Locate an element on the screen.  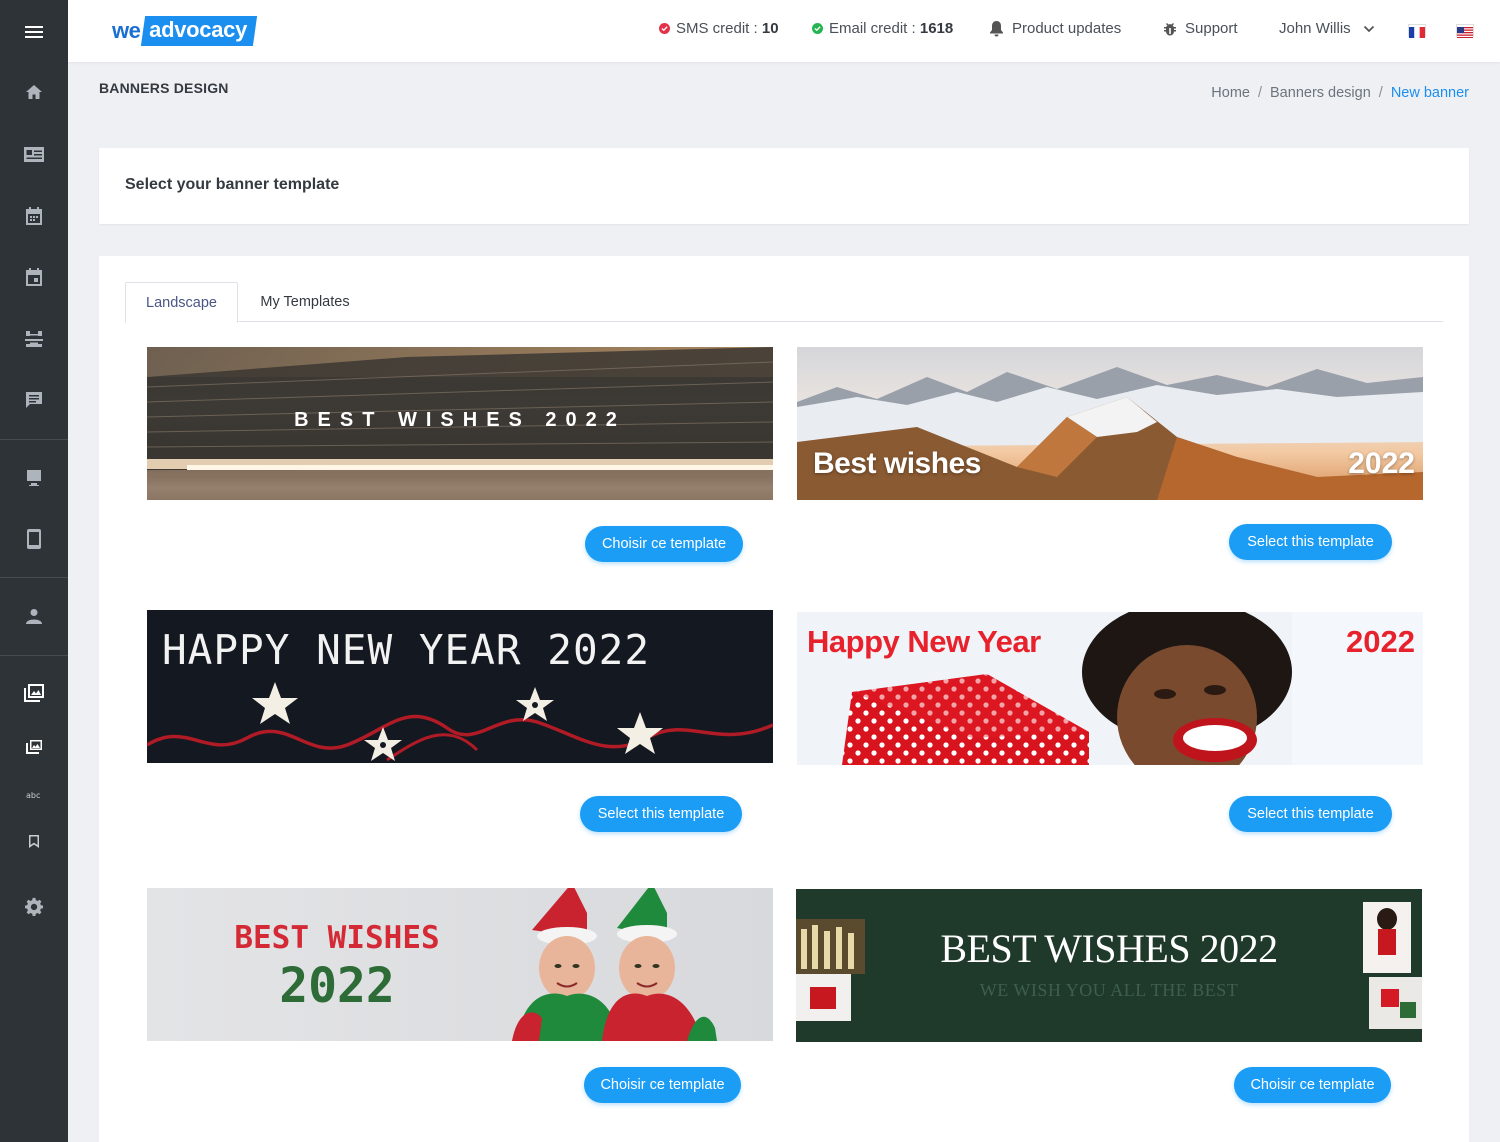
product-updates-link: Product updates is located at coordinates (1055, 28).